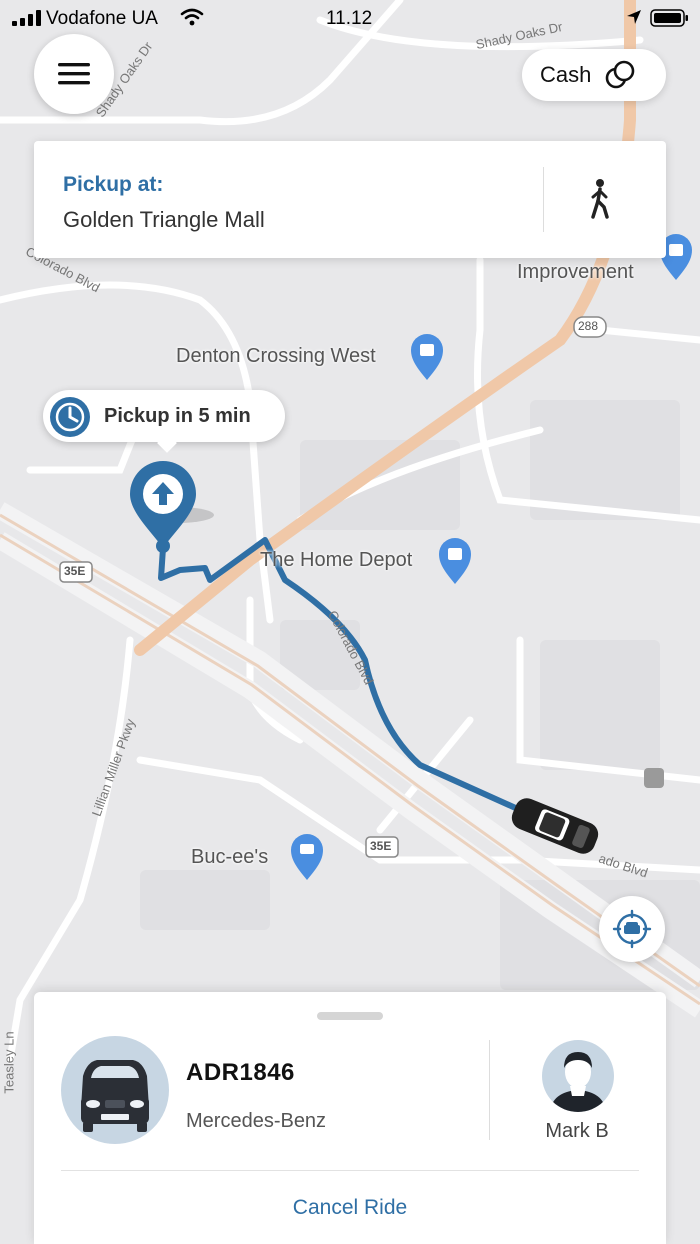  I want to click on cellular-signal-icon, so click(26, 18).